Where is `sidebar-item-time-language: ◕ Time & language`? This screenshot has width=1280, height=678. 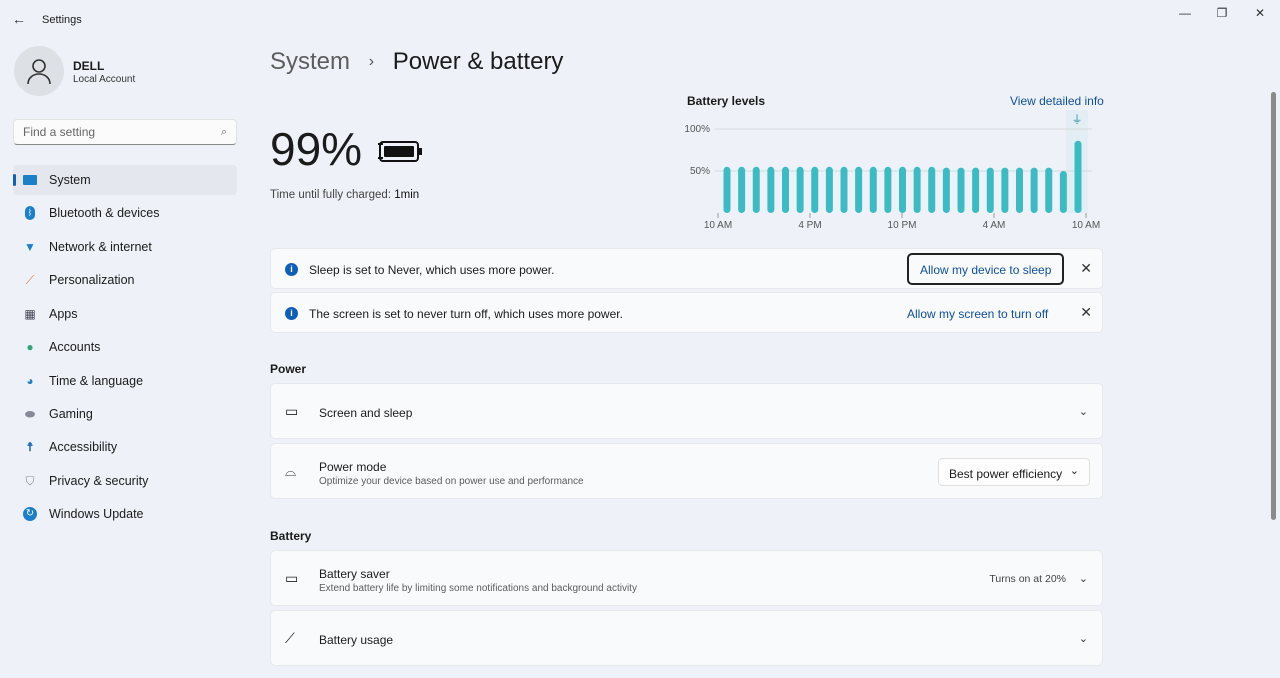
sidebar-item-time-language: ◕ Time & language is located at coordinates (125, 381).